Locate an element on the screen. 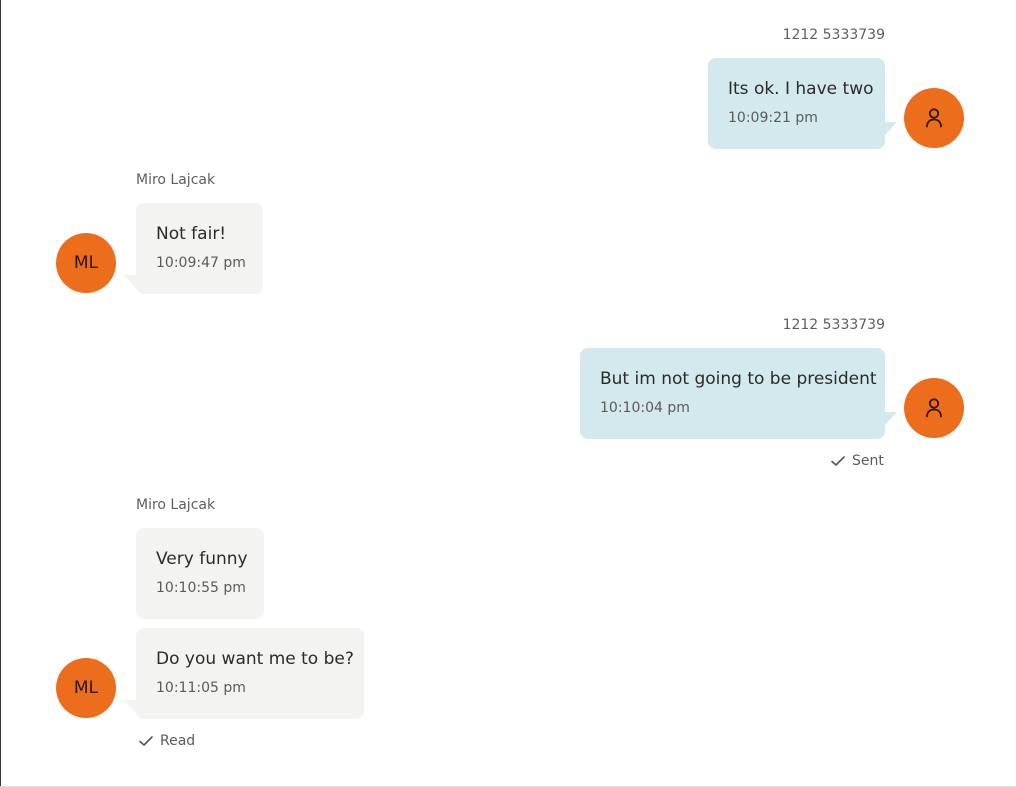  message-text: Do you want me to be? is located at coordinates (255, 659).